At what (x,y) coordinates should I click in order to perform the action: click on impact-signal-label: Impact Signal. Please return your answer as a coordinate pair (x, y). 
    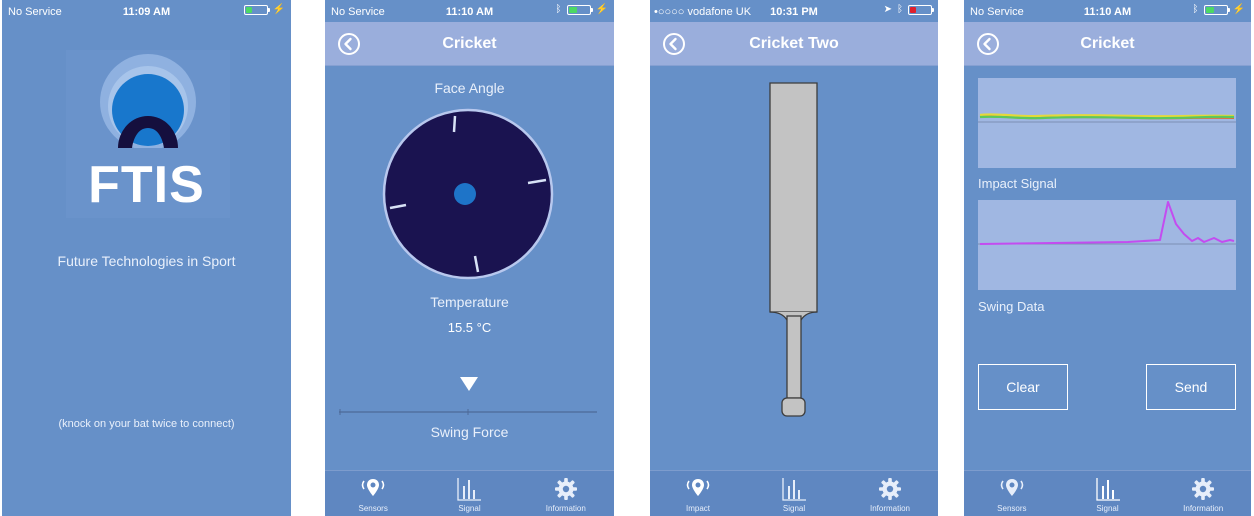
    Looking at the image, I should click on (1017, 183).